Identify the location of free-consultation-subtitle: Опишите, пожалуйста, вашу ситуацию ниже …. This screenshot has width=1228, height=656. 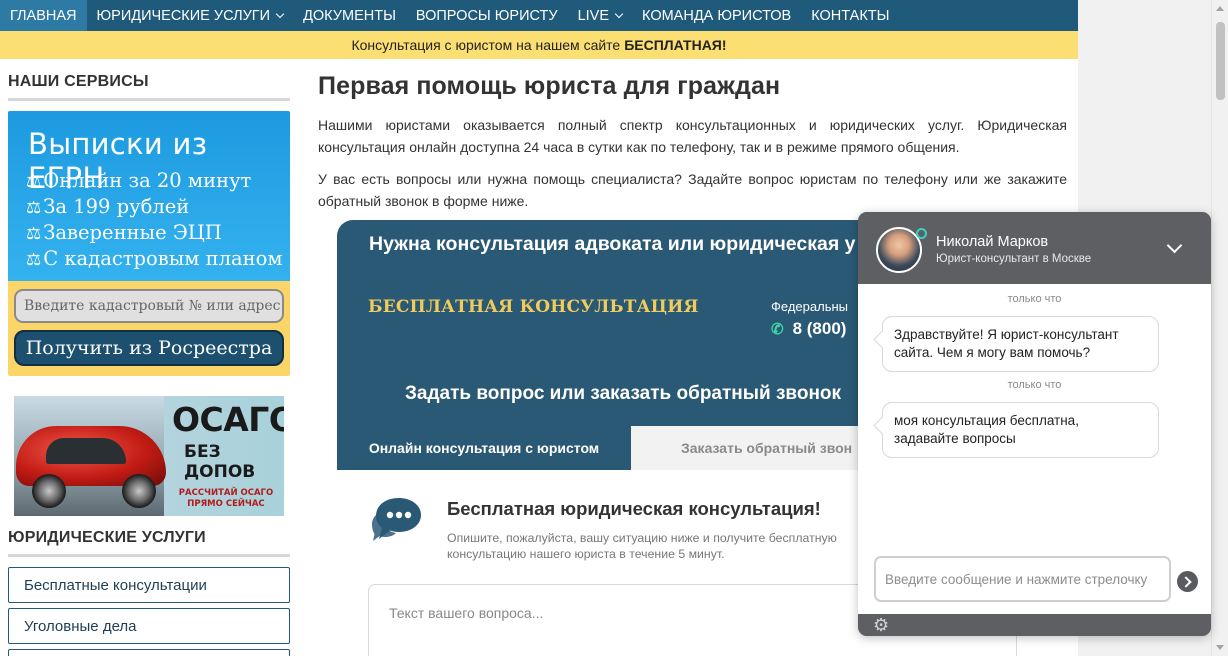
(642, 546).